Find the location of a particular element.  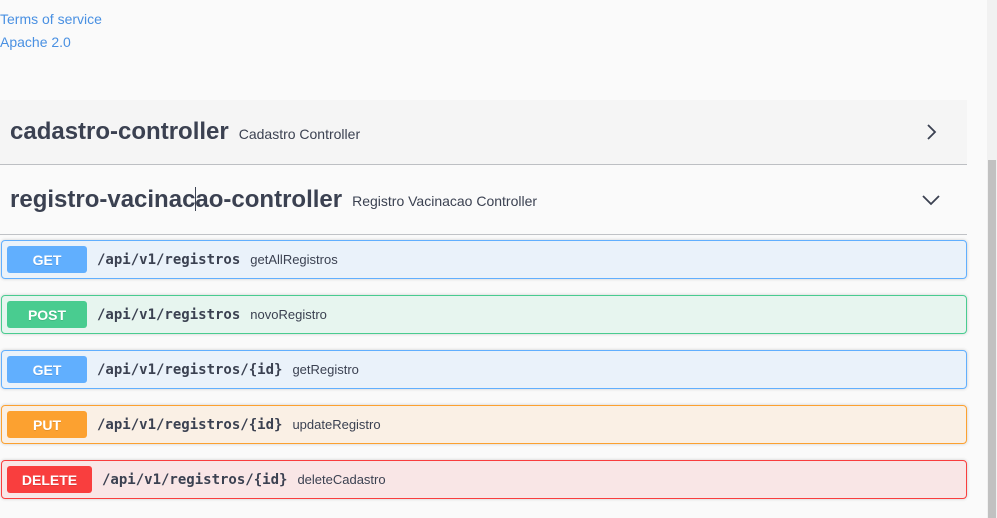

scrollbar-thumb is located at coordinates (992, 339).